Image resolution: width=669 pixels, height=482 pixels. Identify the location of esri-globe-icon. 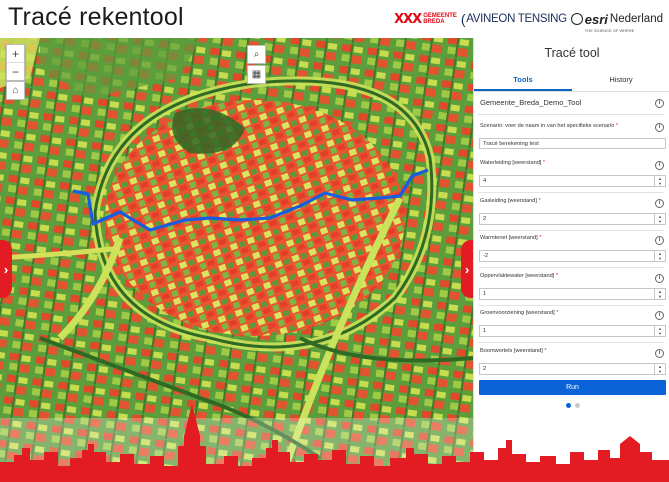
(576, 19).